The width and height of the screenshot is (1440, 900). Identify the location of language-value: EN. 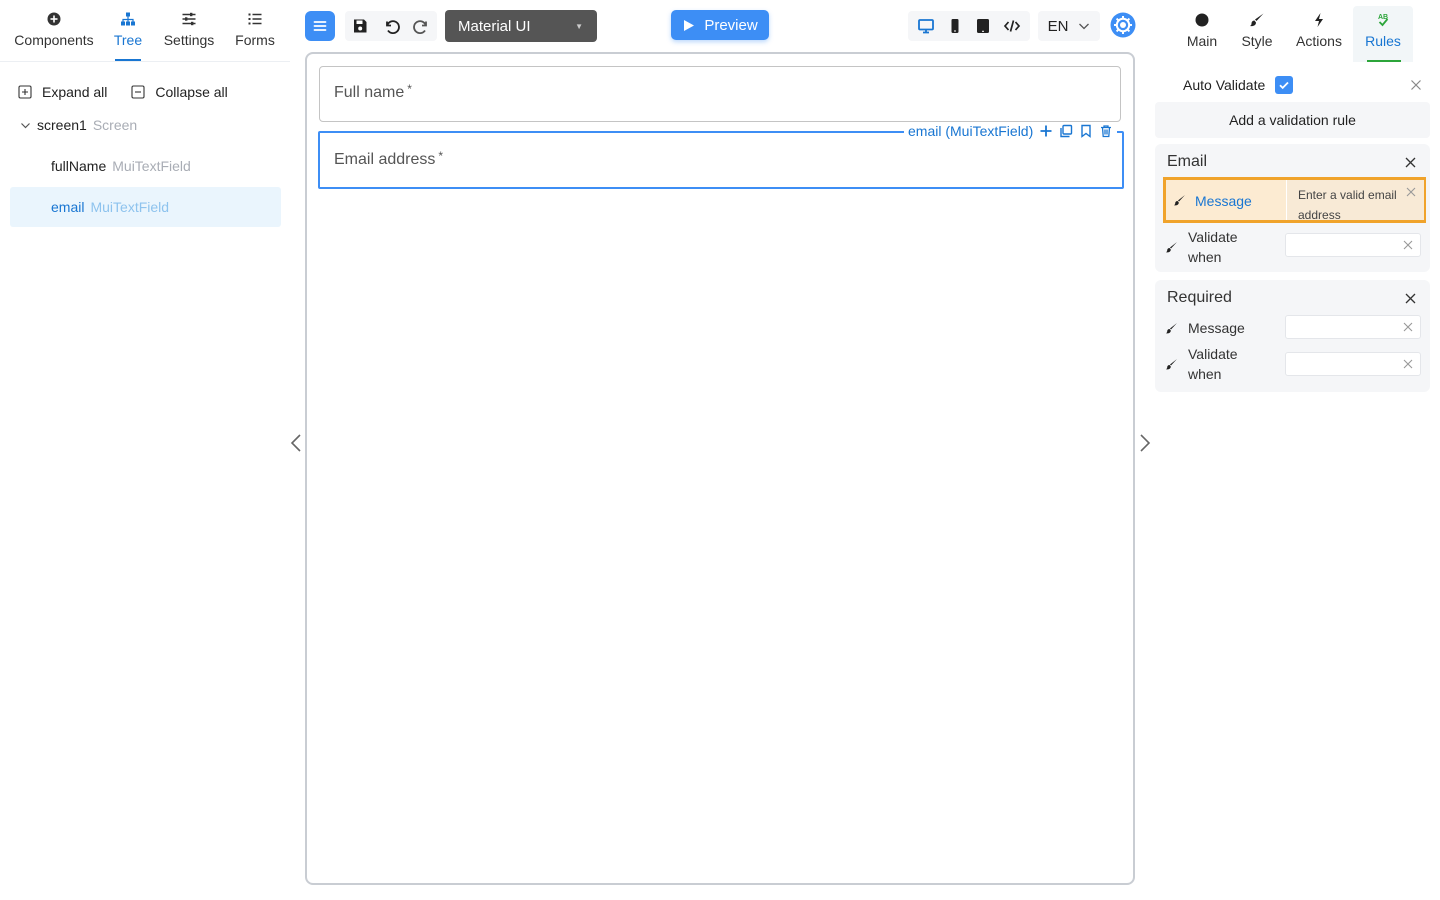
(1058, 26).